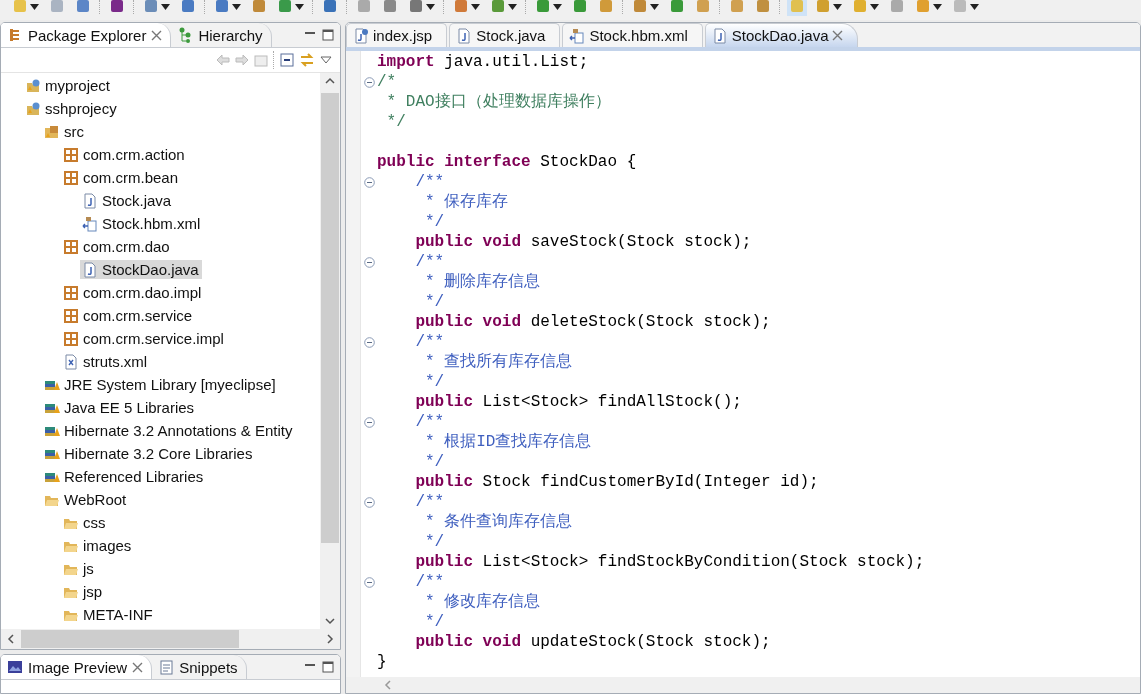 This screenshot has height=694, width=1141. What do you see at coordinates (483, 282) in the screenshot?
I see `code-line: * 删除库存信息` at bounding box center [483, 282].